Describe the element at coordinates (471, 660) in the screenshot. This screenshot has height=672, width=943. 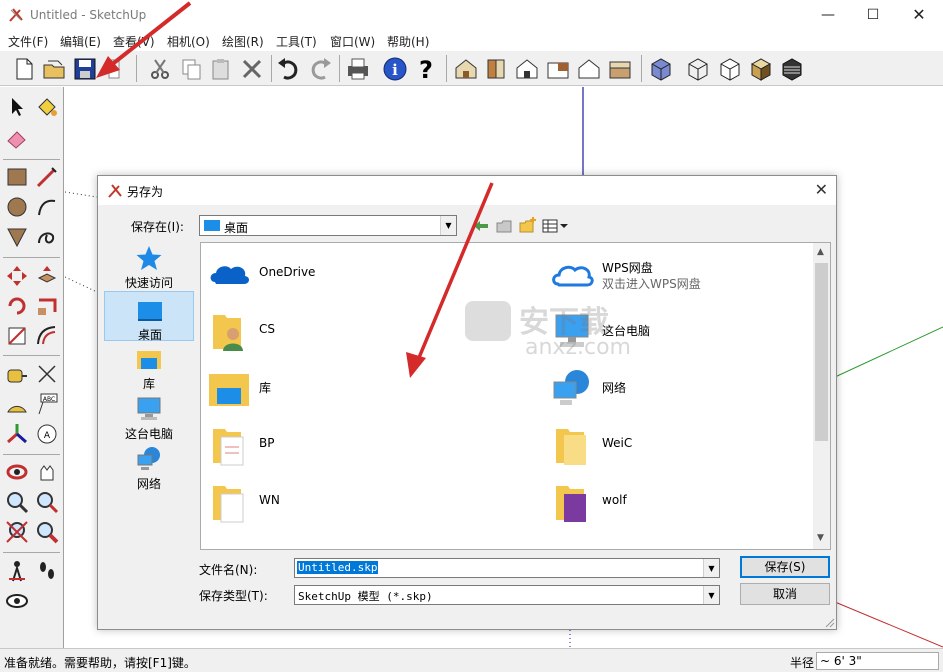
I see `status-bar: 准备就绪。需要帮助，请按[F1]键。 半径 ~ 6' 3"` at that location.